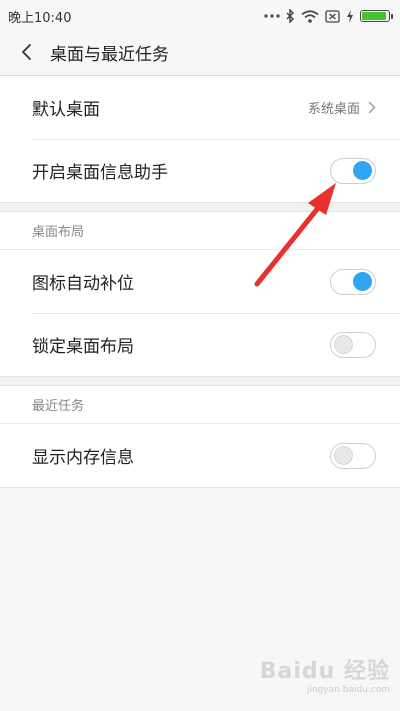 The image size is (400, 711). Describe the element at coordinates (372, 107) in the screenshot. I see `chevron-right-icon` at that location.